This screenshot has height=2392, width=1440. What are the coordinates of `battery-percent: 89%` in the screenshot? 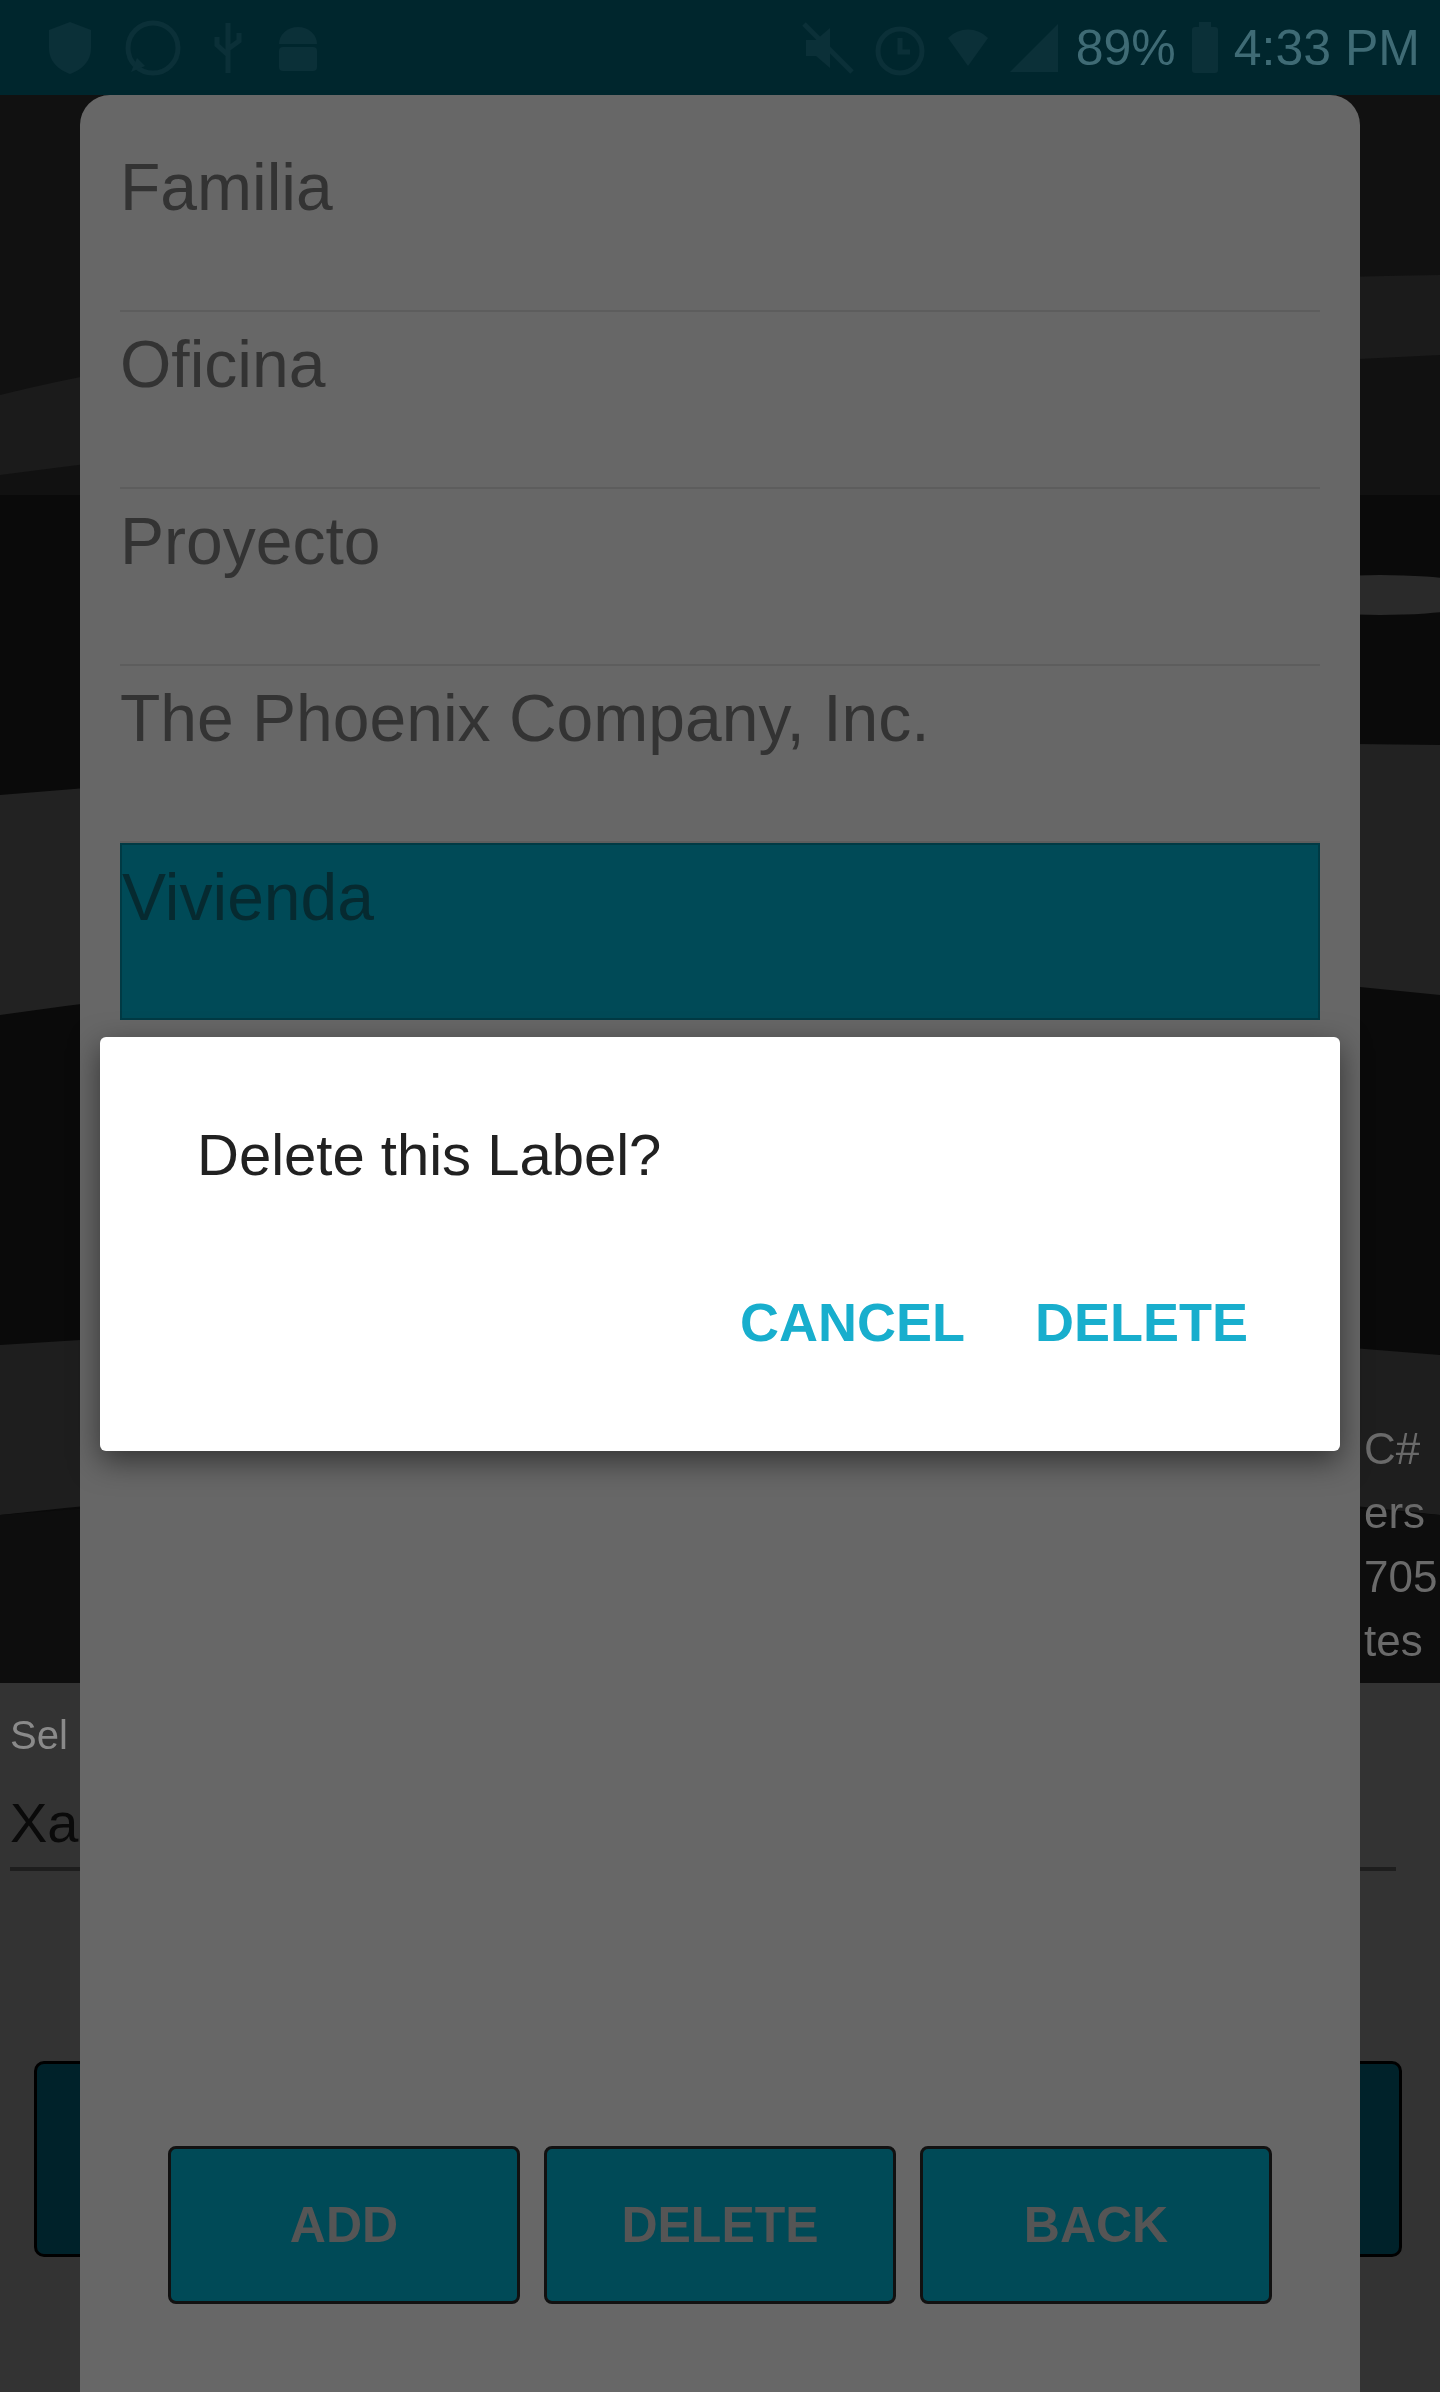 It's located at (1125, 47).